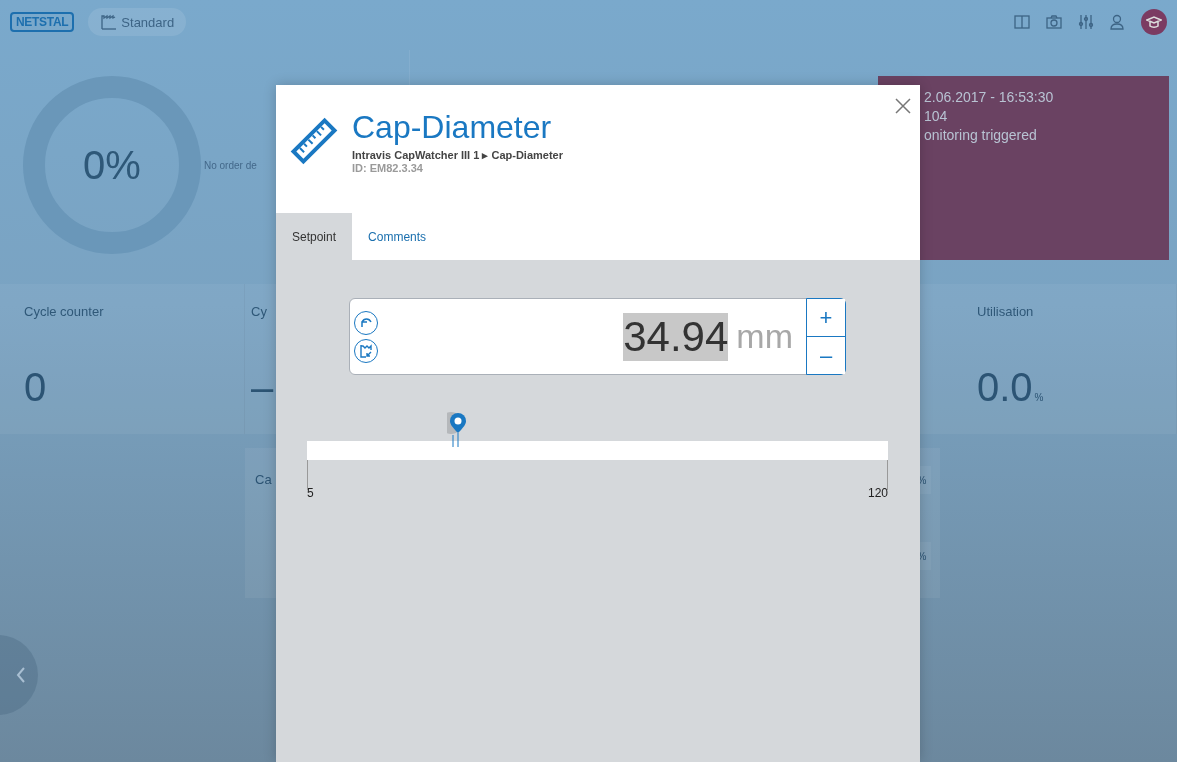  What do you see at coordinates (112, 165) in the screenshot?
I see `progress-value: 0%` at bounding box center [112, 165].